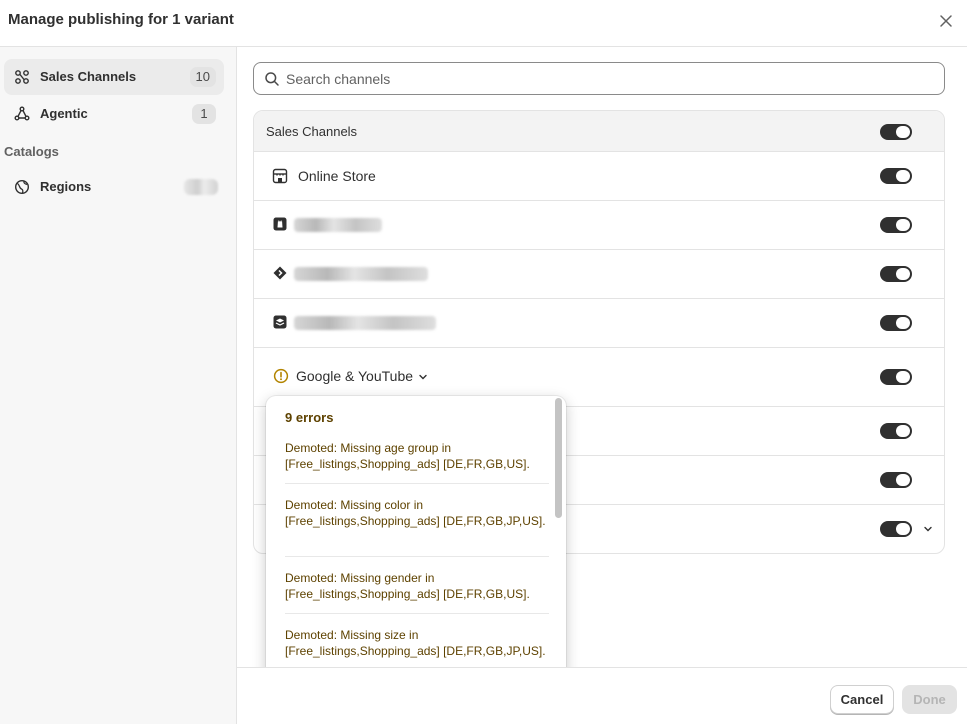 The height and width of the screenshot is (724, 967). I want to click on cancel-button: Cancel, so click(862, 699).